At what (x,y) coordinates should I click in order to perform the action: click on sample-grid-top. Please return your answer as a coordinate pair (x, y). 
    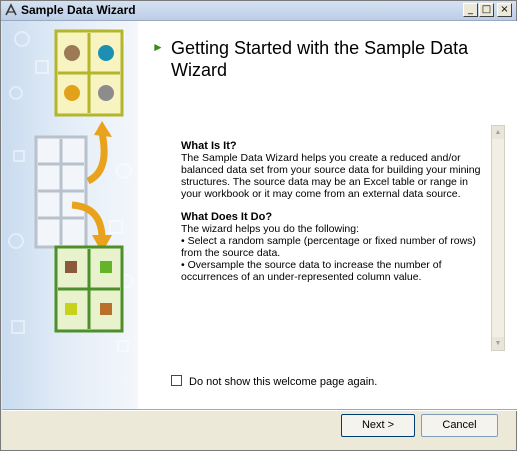
    Looking at the image, I should click on (89, 73).